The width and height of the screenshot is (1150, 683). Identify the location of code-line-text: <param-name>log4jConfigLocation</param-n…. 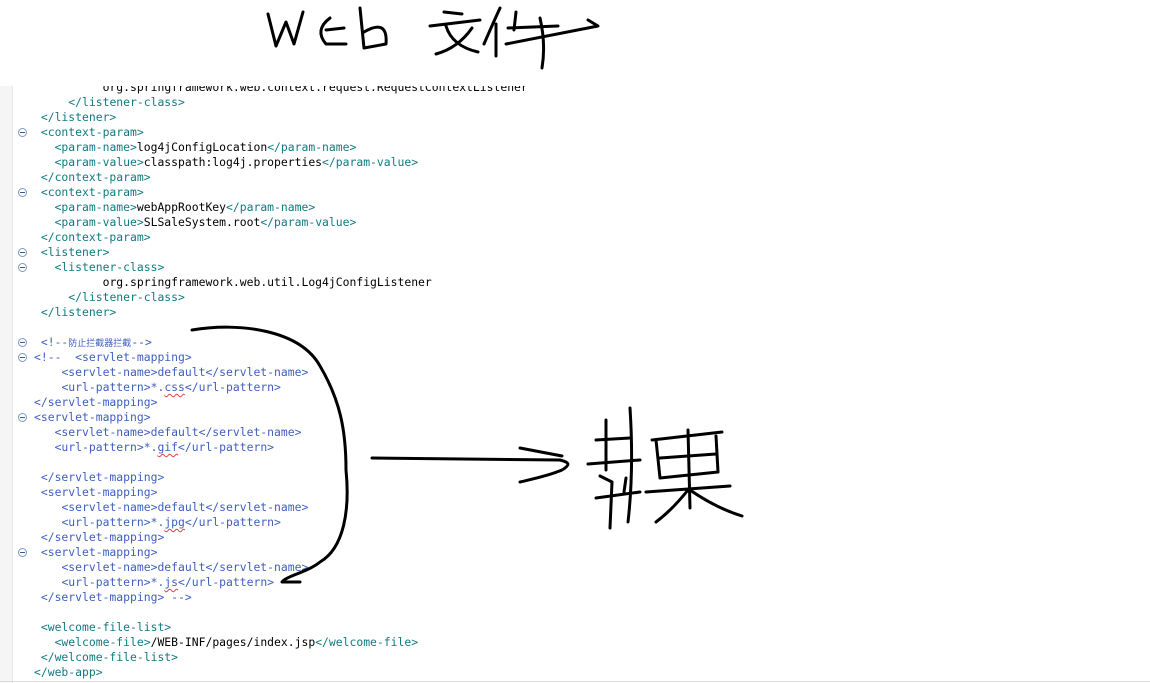
(206, 147).